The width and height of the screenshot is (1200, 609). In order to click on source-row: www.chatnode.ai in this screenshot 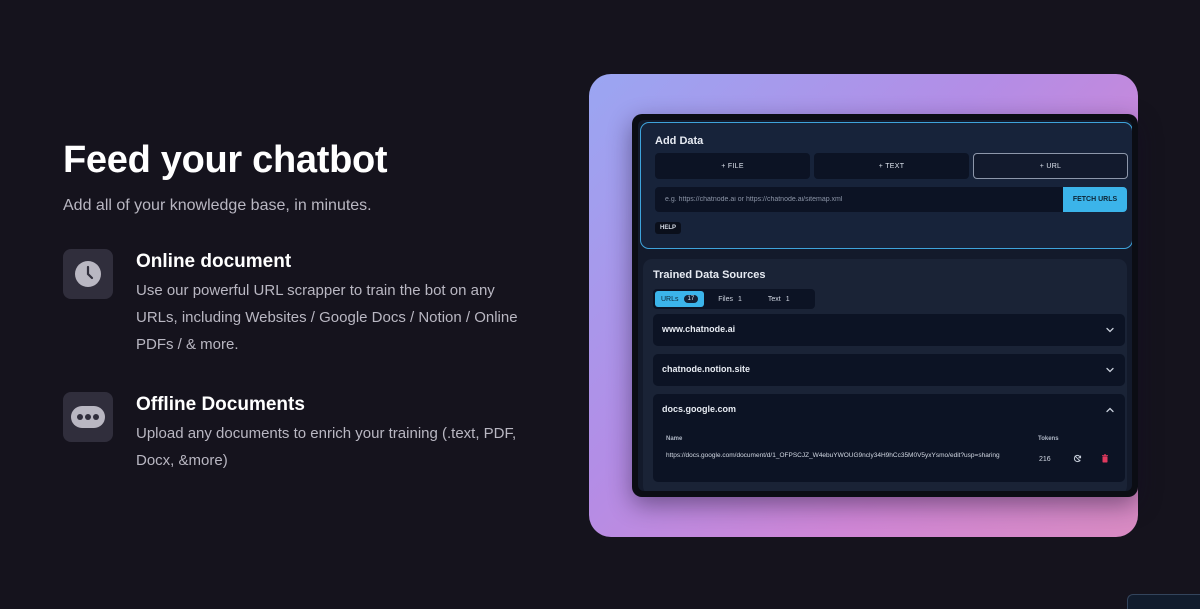, I will do `click(889, 330)`.